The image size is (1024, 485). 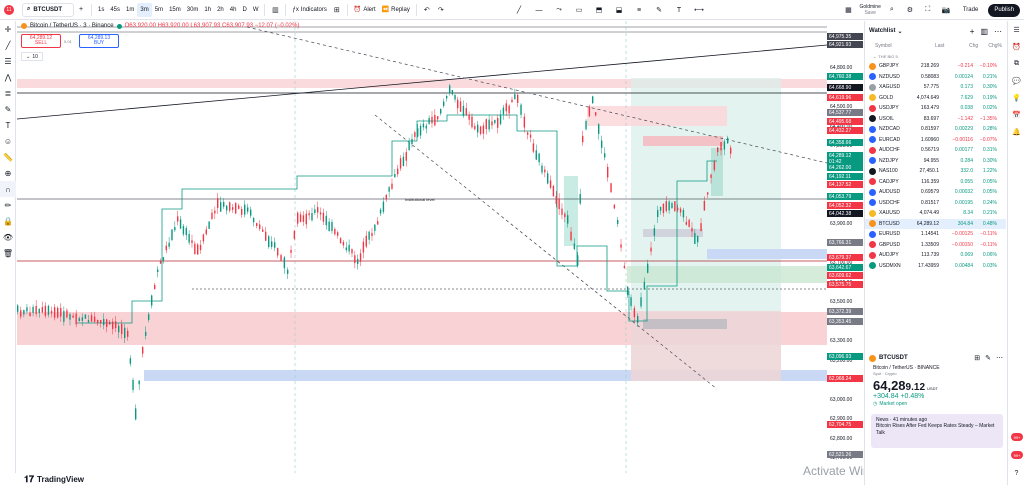 I want to click on watchlist-icon: ☰, so click(x=1016, y=29).